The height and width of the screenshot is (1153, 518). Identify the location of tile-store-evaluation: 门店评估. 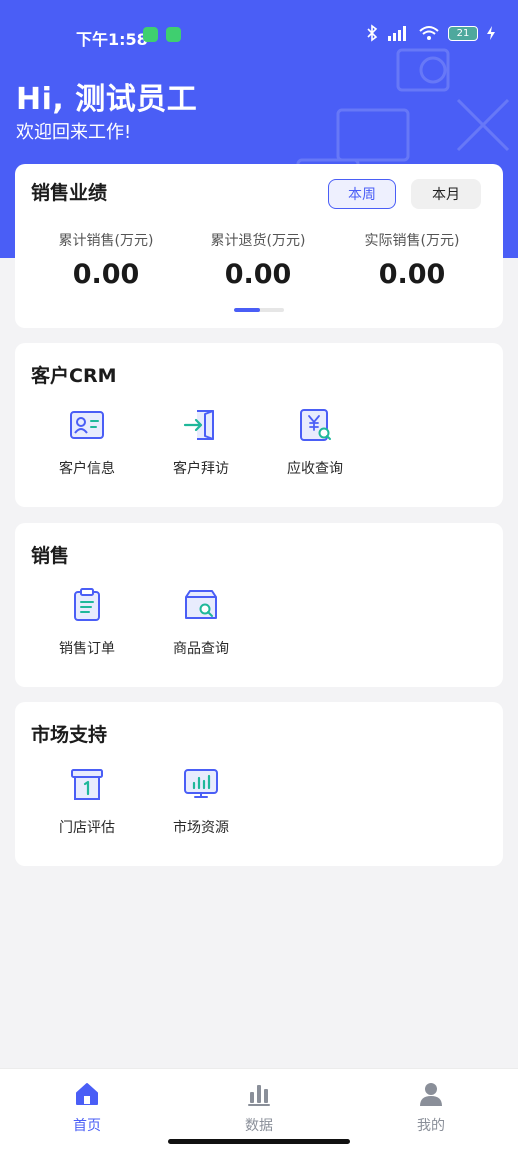
(87, 800).